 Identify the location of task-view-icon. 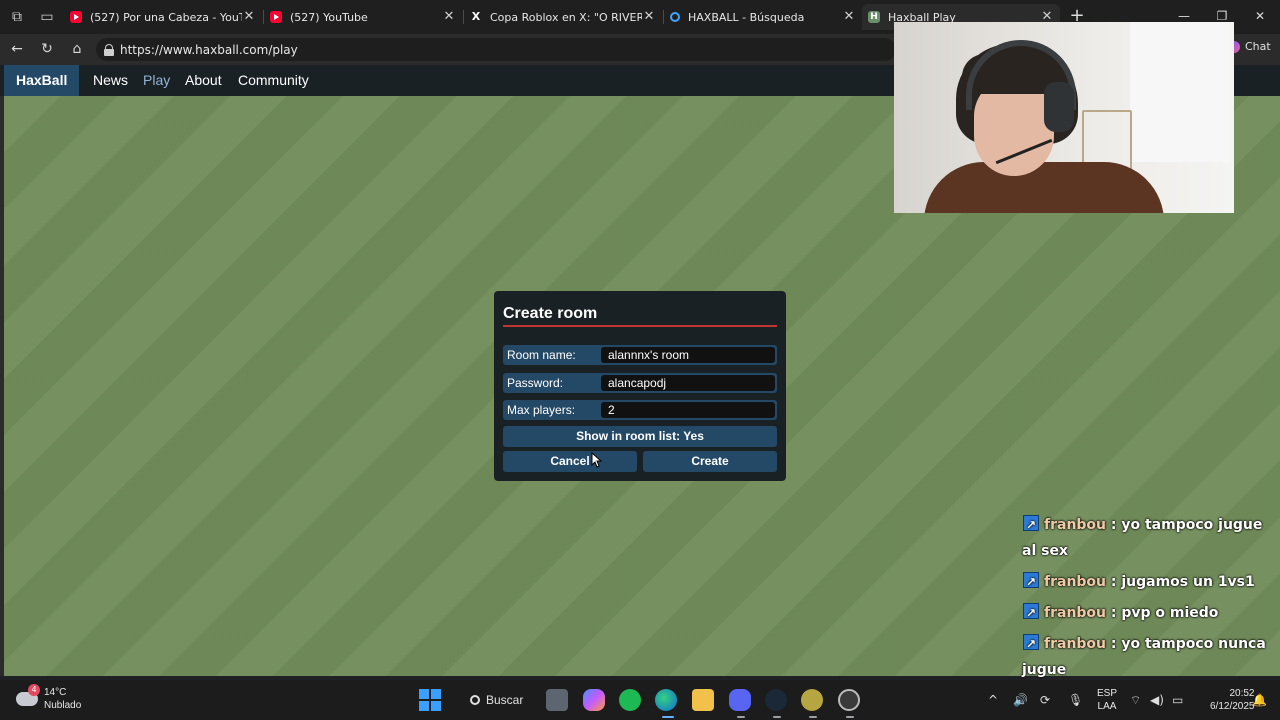
(557, 700).